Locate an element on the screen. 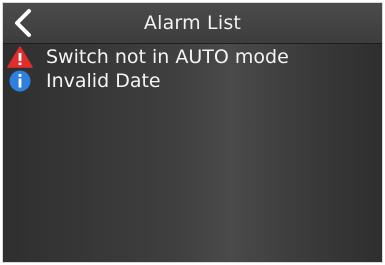 The image size is (385, 265). back-button is located at coordinates (24, 23).